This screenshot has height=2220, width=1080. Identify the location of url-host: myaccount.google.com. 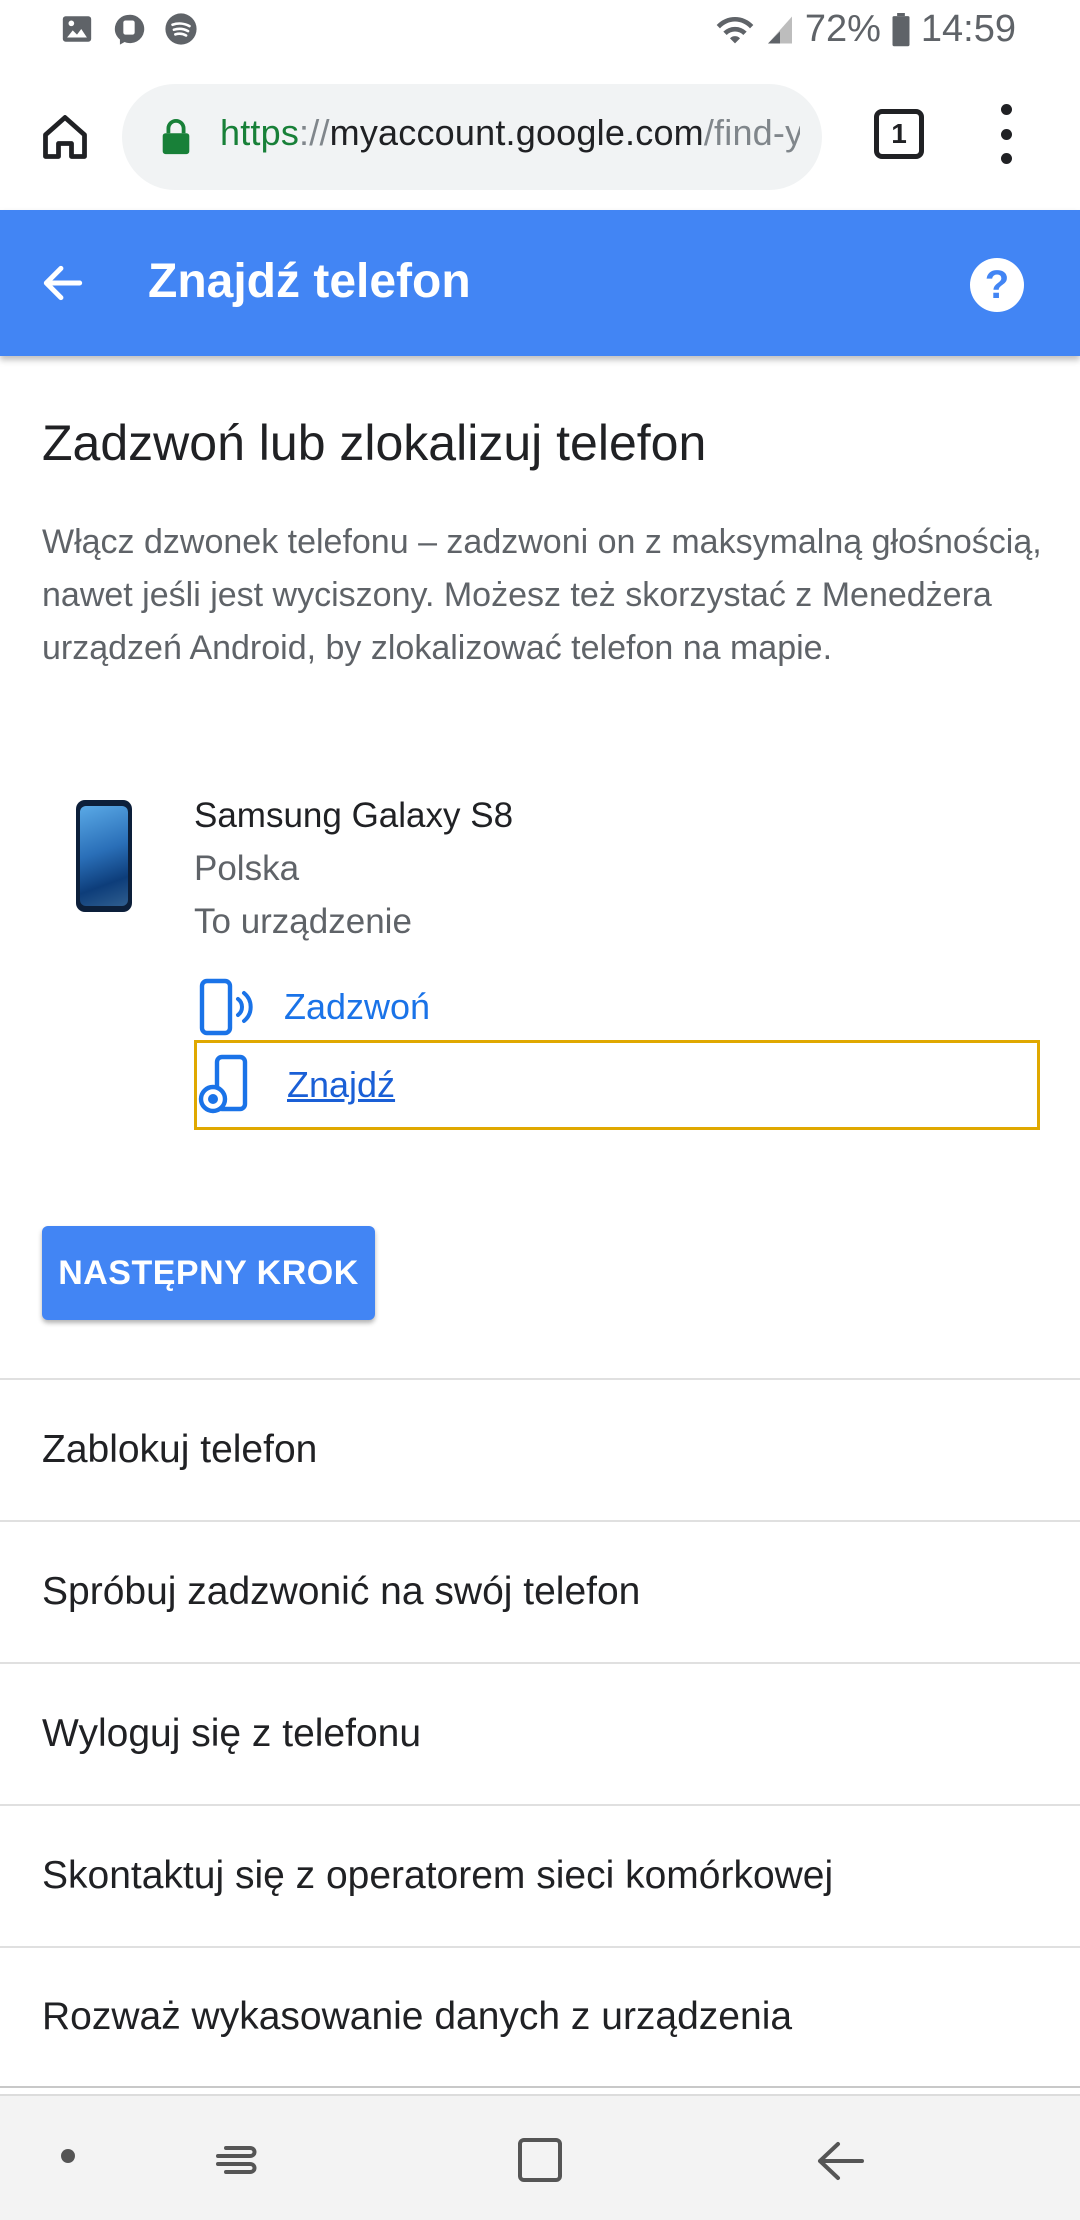
(516, 132).